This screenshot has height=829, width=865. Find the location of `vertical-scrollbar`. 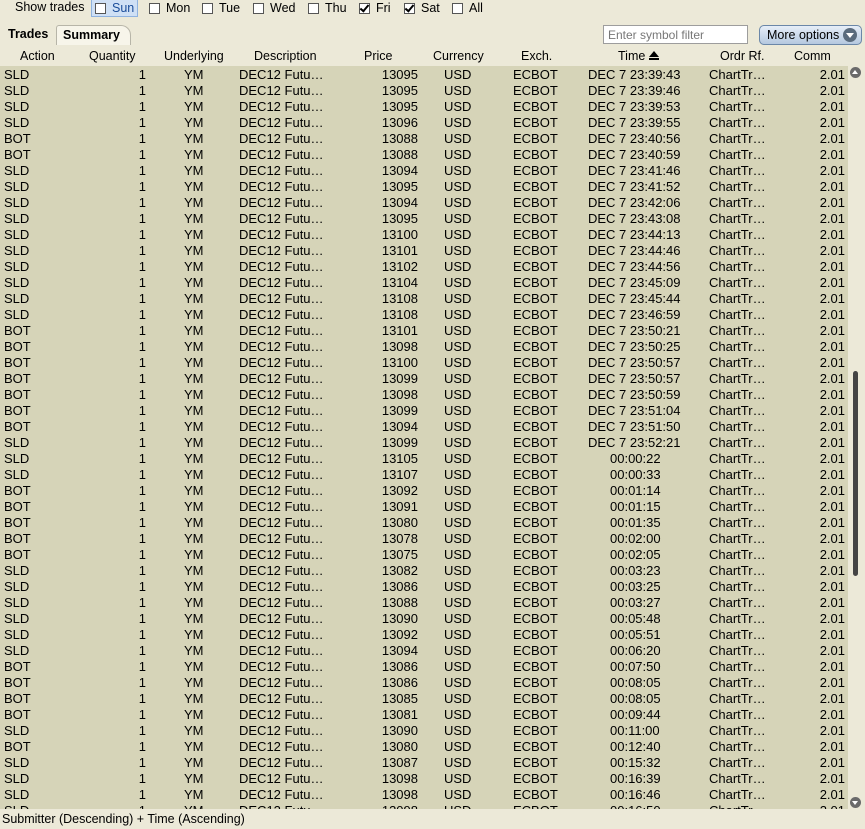

vertical-scrollbar is located at coordinates (855, 437).